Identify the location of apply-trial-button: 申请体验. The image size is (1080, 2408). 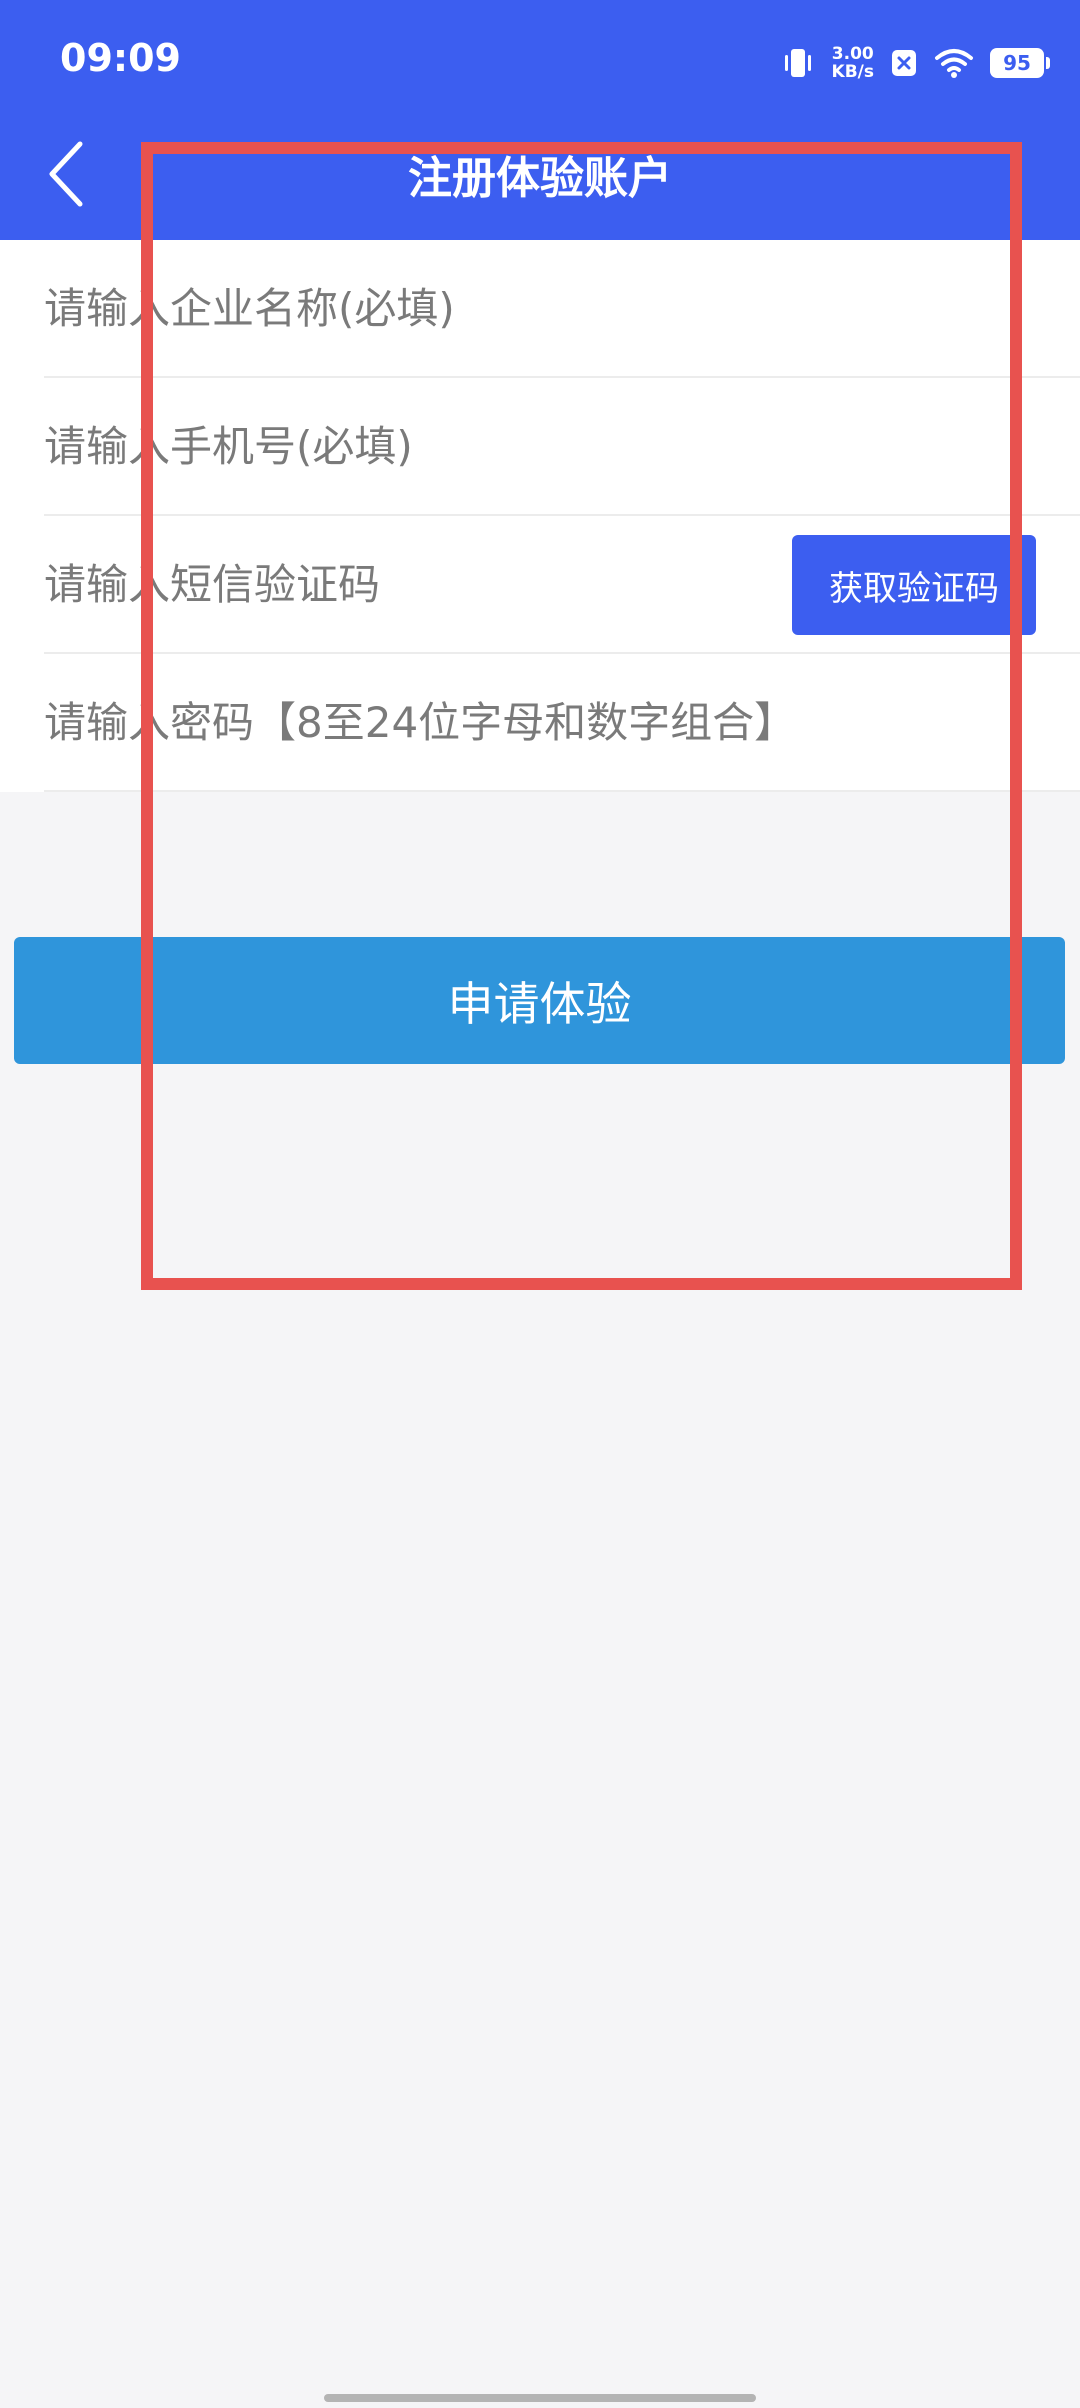
(539, 1000).